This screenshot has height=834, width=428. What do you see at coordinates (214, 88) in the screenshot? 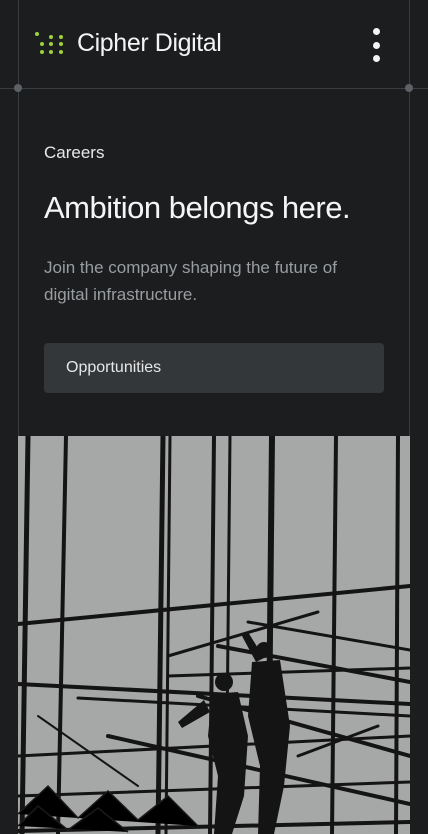
I see `header-divider` at bounding box center [214, 88].